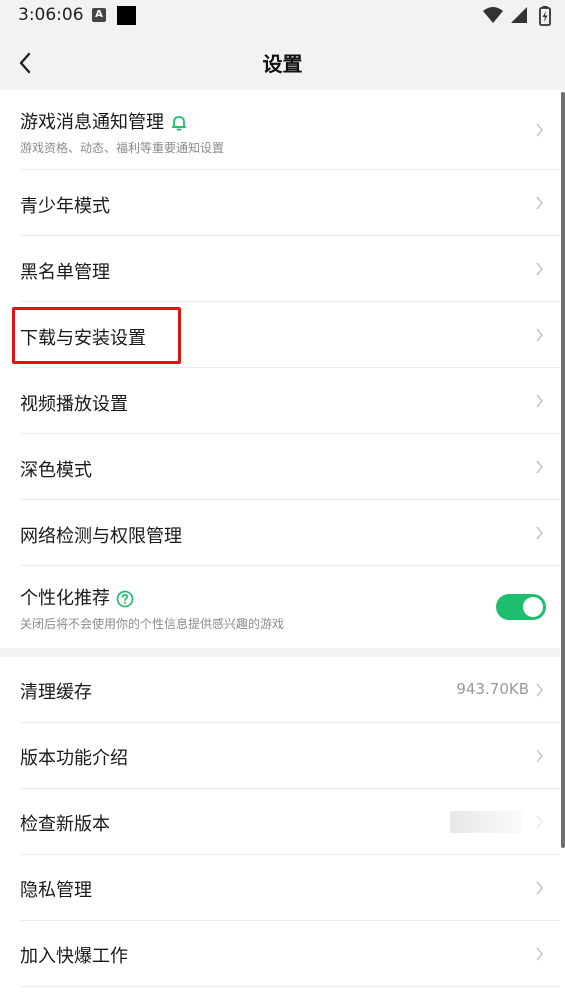  I want to click on row-title: 隐私管理, so click(56, 890).